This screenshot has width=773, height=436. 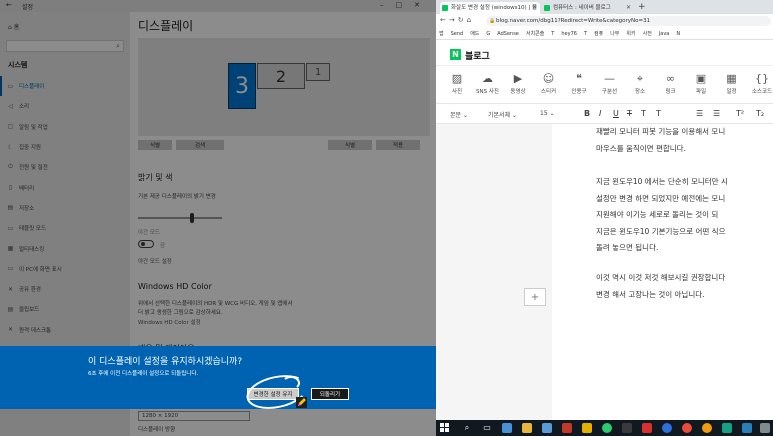 I want to click on post-paragraph-line: 돌려 놓으면 됩니다., so click(x=627, y=247).